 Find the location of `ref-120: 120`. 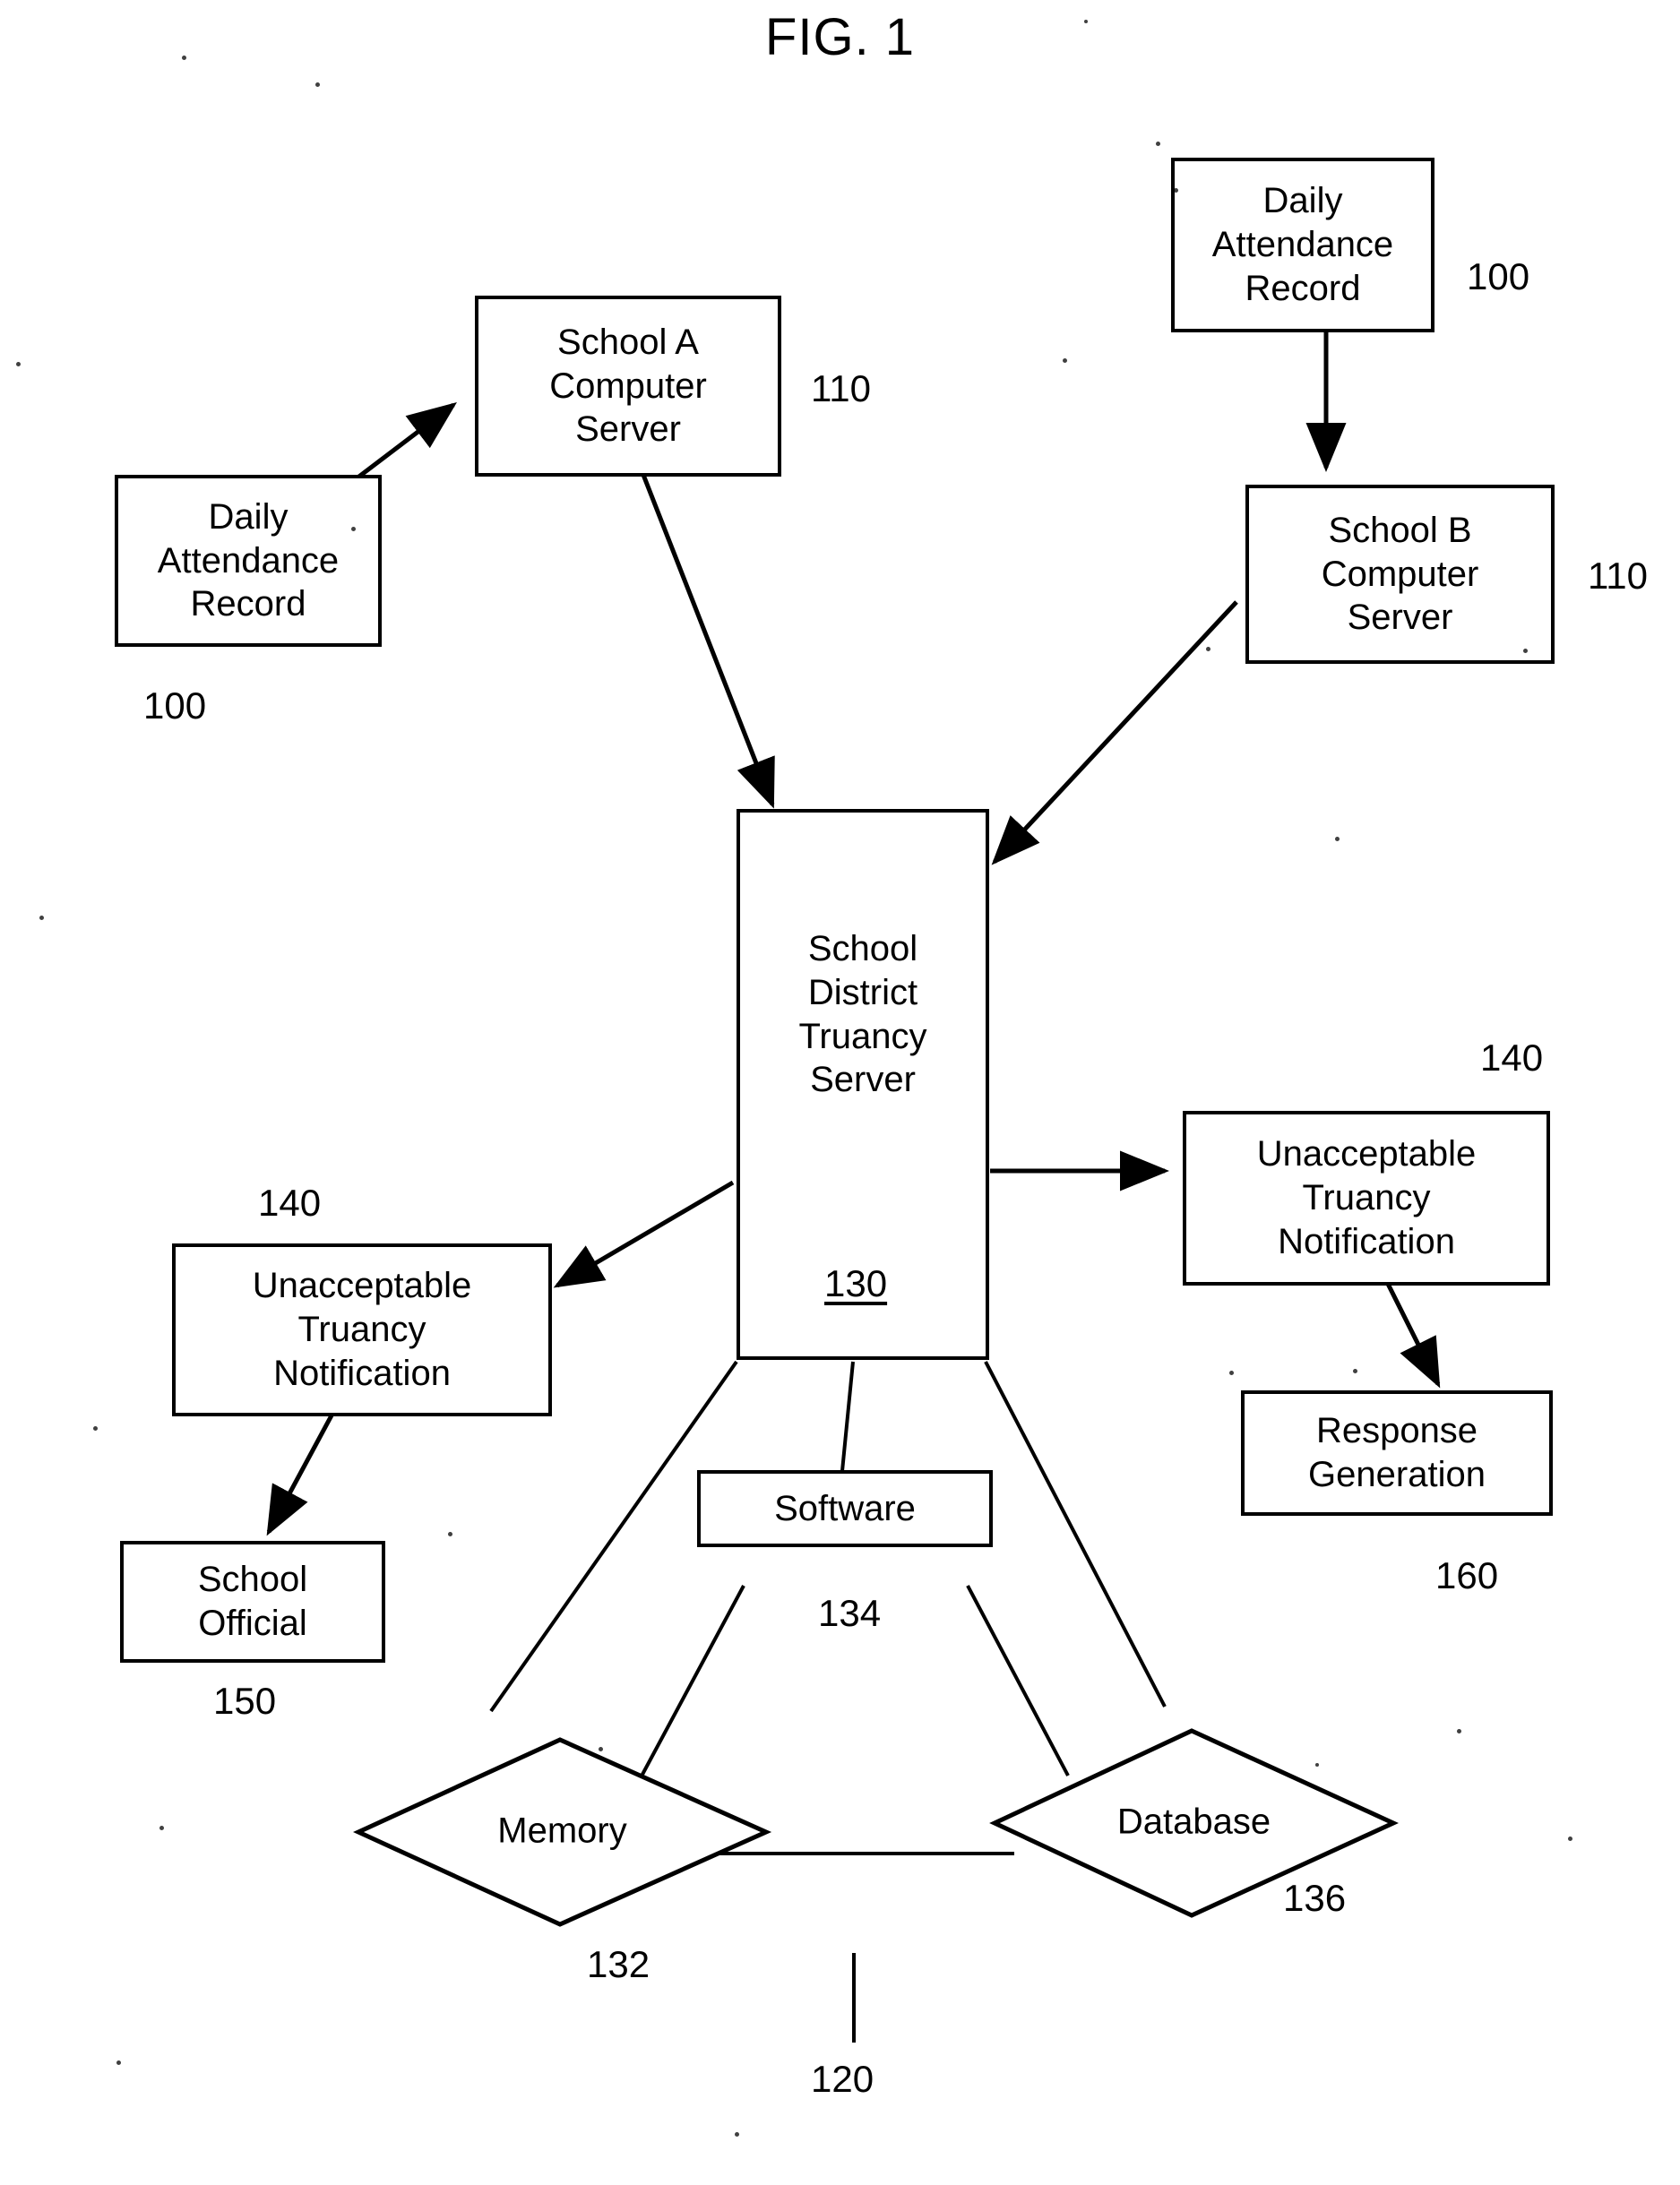

ref-120: 120 is located at coordinates (842, 2079).